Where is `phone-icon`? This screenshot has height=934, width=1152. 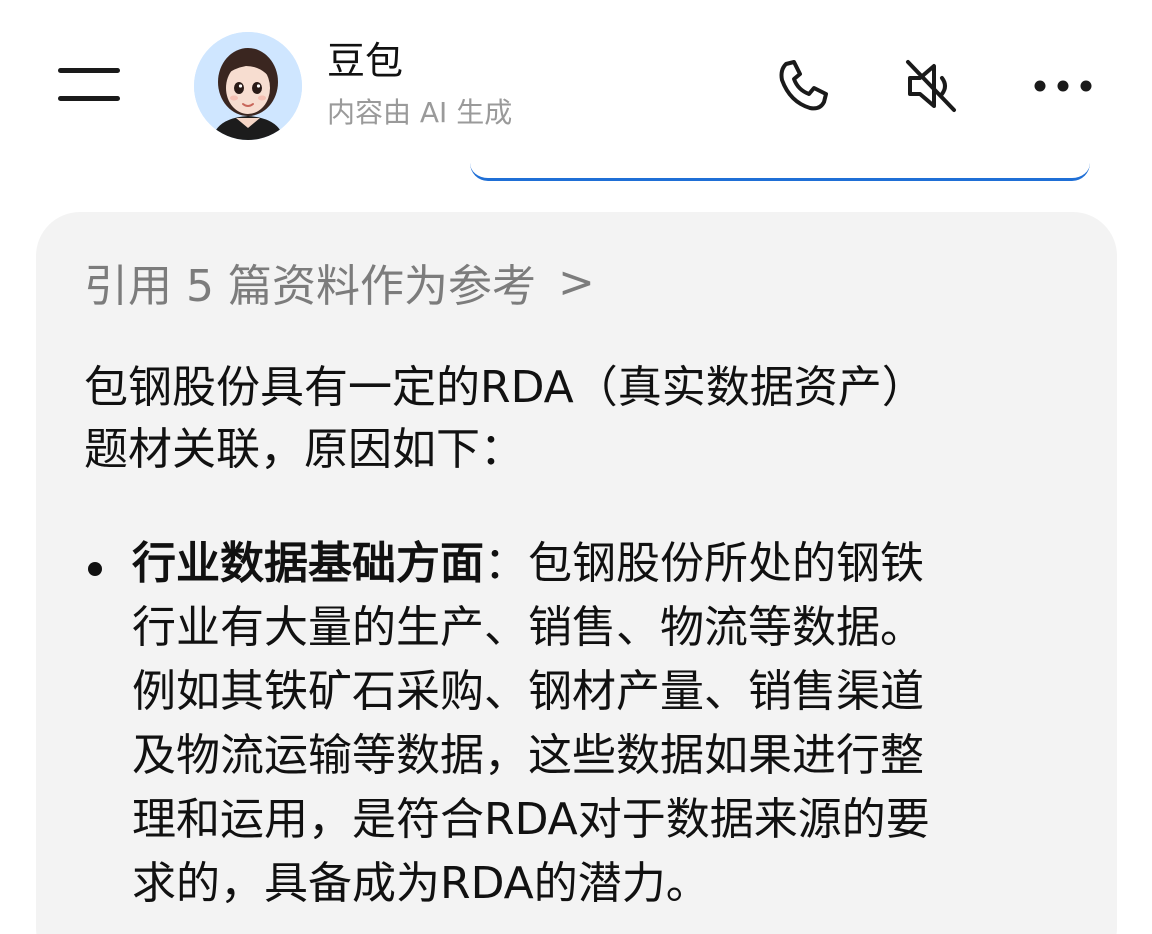
phone-icon is located at coordinates (803, 85).